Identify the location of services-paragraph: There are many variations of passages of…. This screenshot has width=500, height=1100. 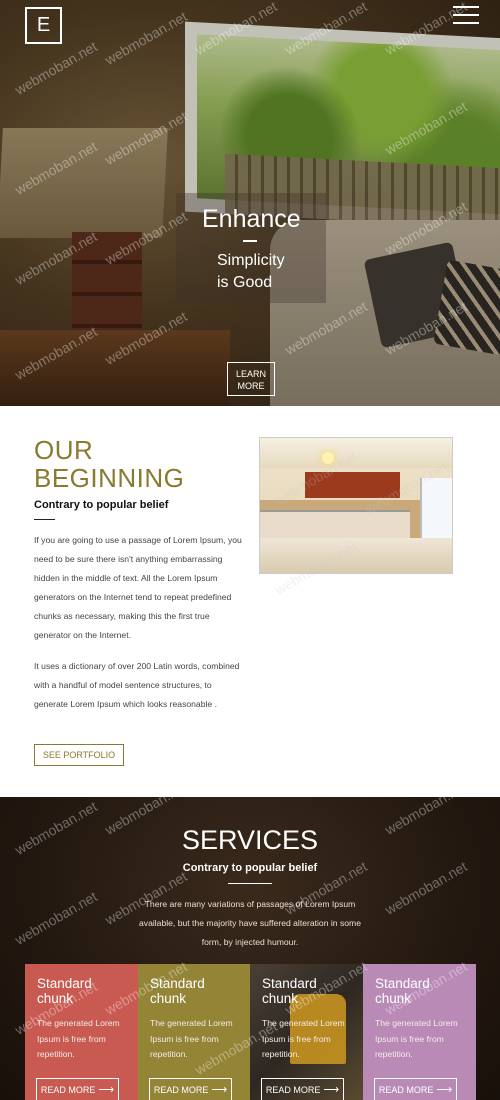
(250, 923).